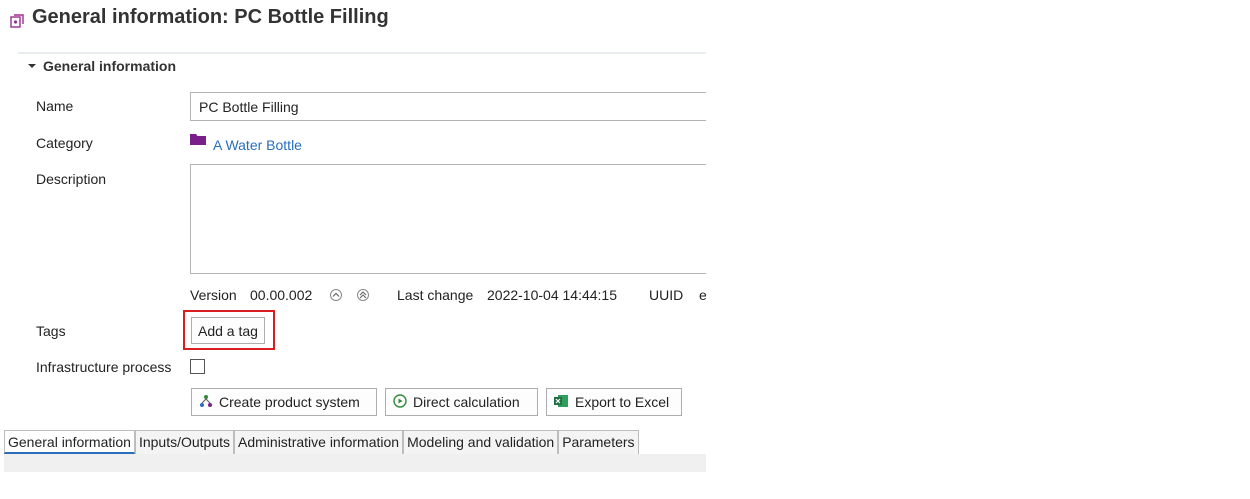 Image resolution: width=1250 pixels, height=499 pixels. I want to click on tab-administrative-information: Administrative information, so click(319, 442).